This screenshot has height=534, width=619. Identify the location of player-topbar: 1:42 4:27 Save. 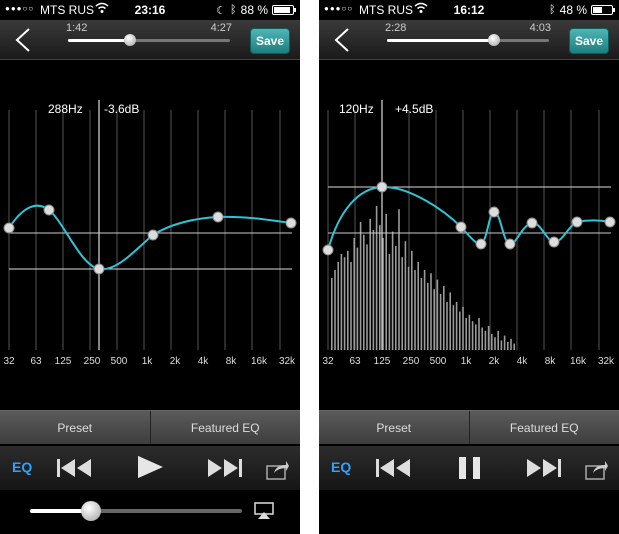
(150, 40).